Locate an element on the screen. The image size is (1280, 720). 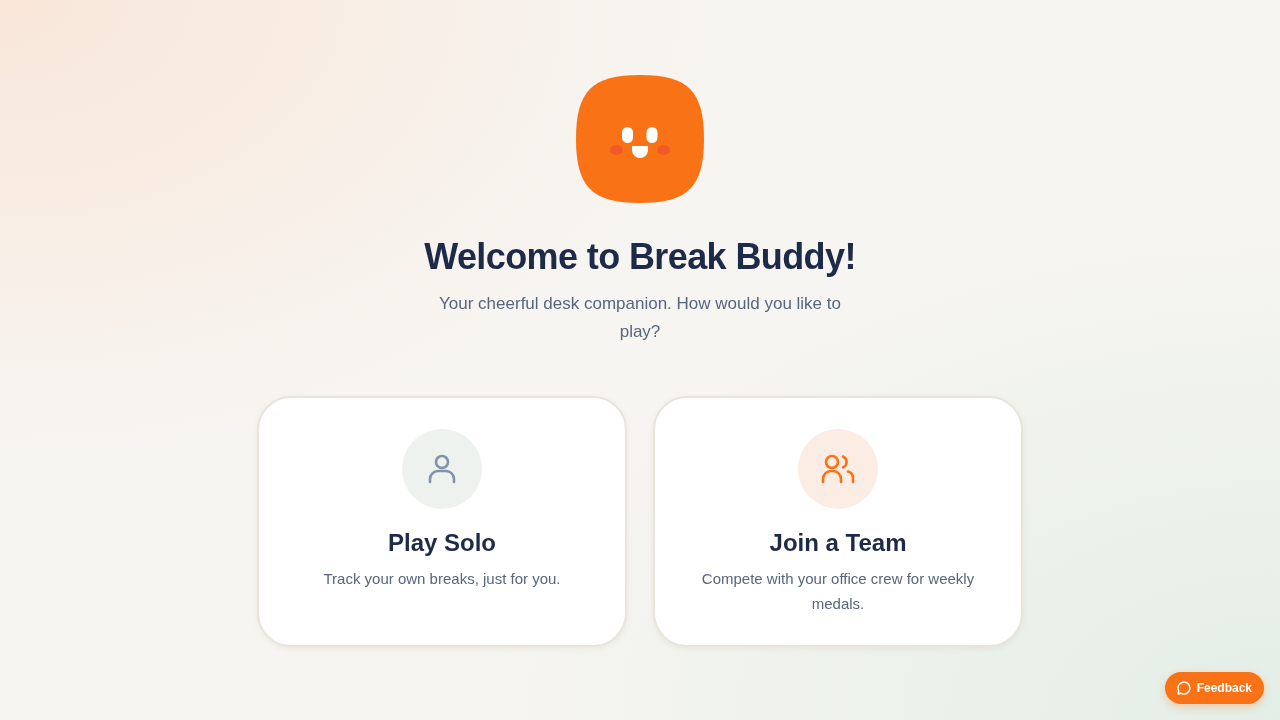
card-description: Compete with your office crew for weekly medals. is located at coordinates (838, 591).